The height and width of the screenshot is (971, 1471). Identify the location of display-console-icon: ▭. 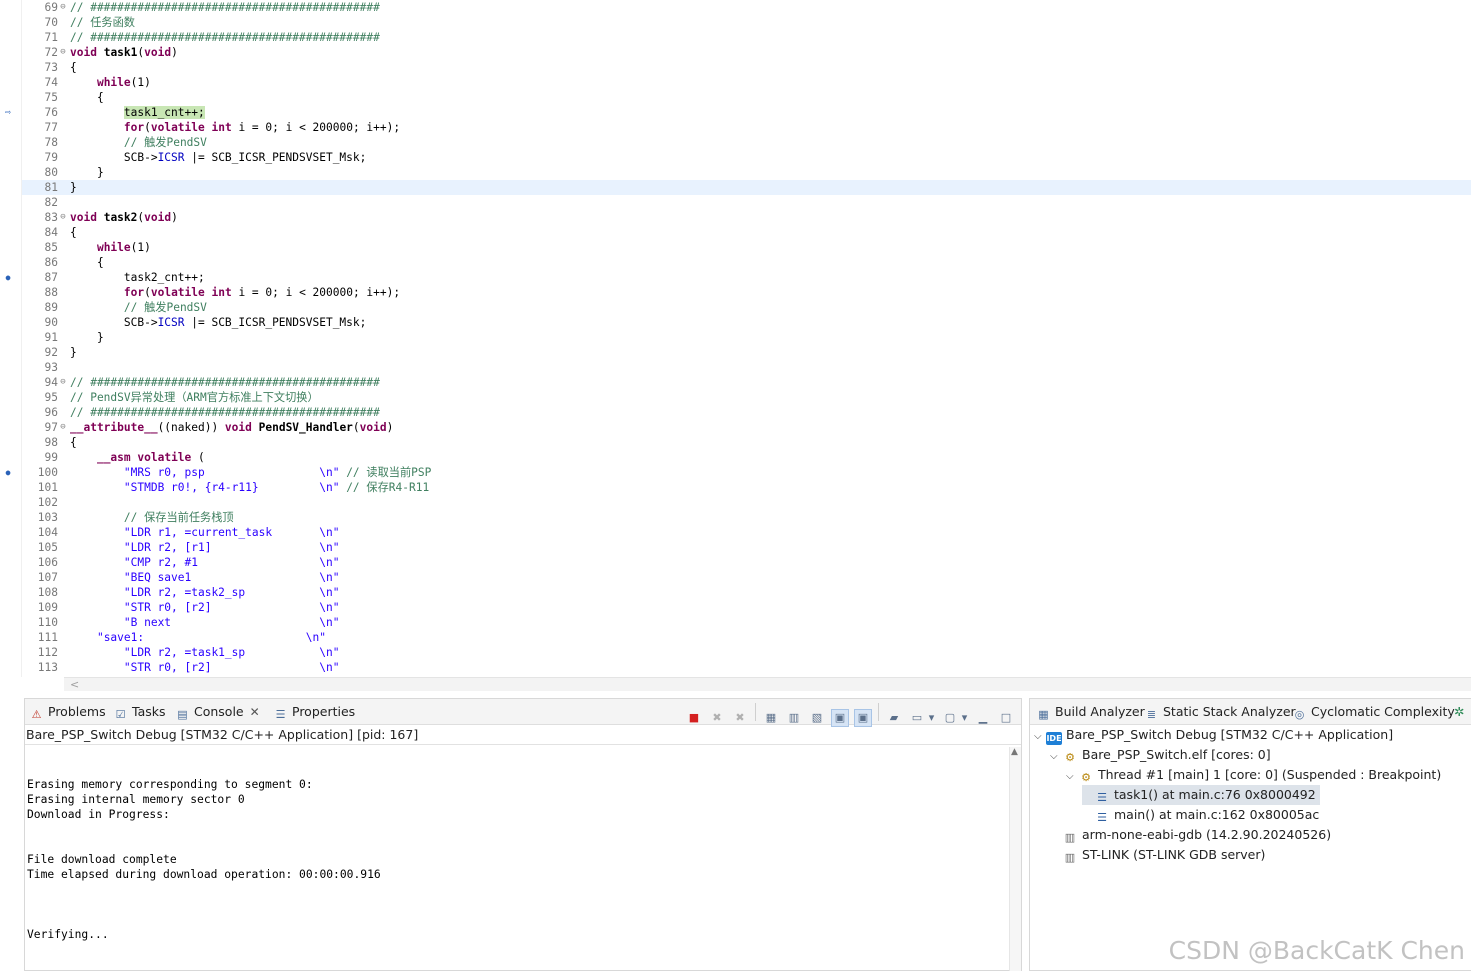
(917, 718).